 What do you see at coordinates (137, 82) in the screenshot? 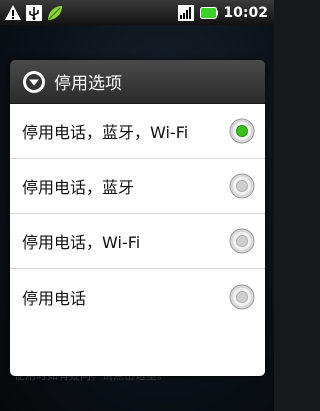
I see `dialog-header: 停用选项` at bounding box center [137, 82].